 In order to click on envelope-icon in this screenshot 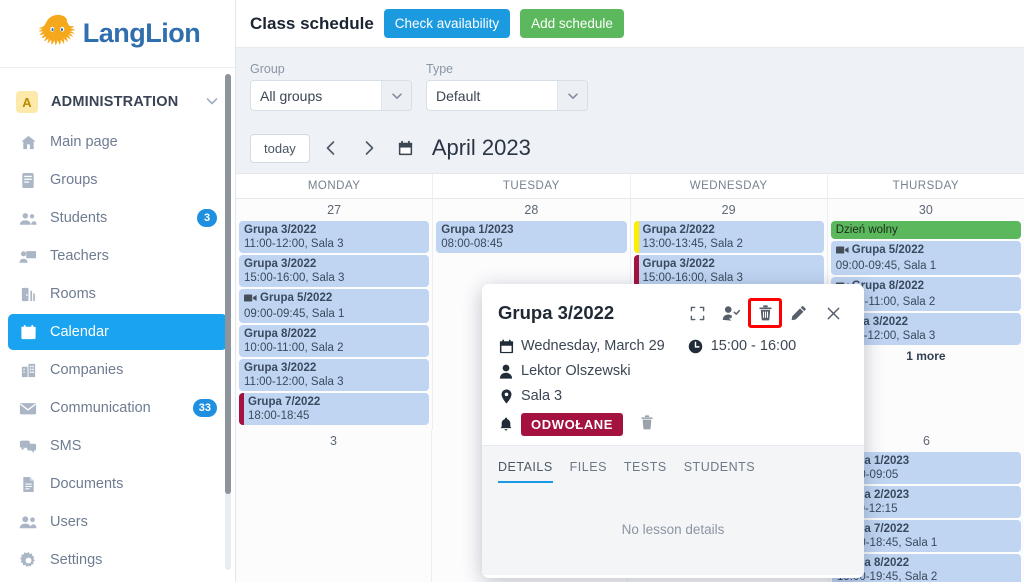, I will do `click(28, 408)`.